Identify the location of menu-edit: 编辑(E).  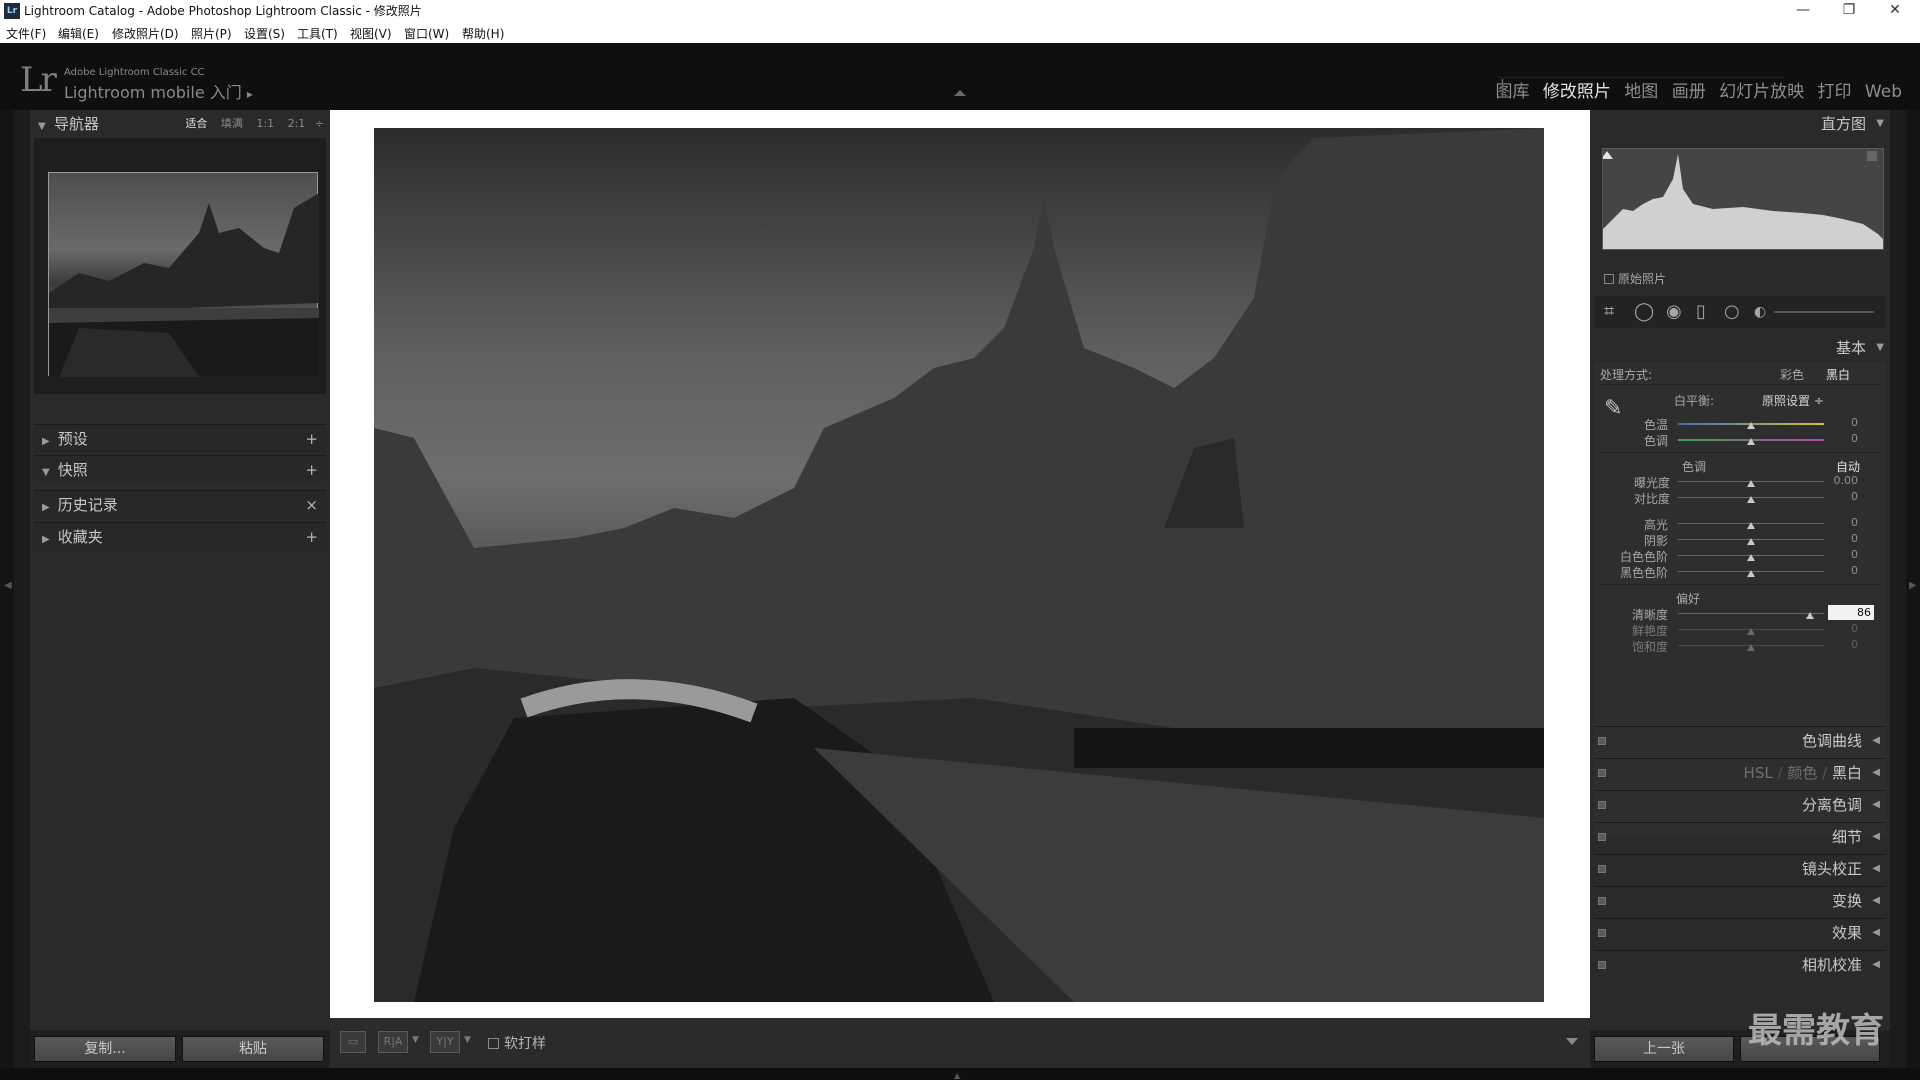
(78, 33).